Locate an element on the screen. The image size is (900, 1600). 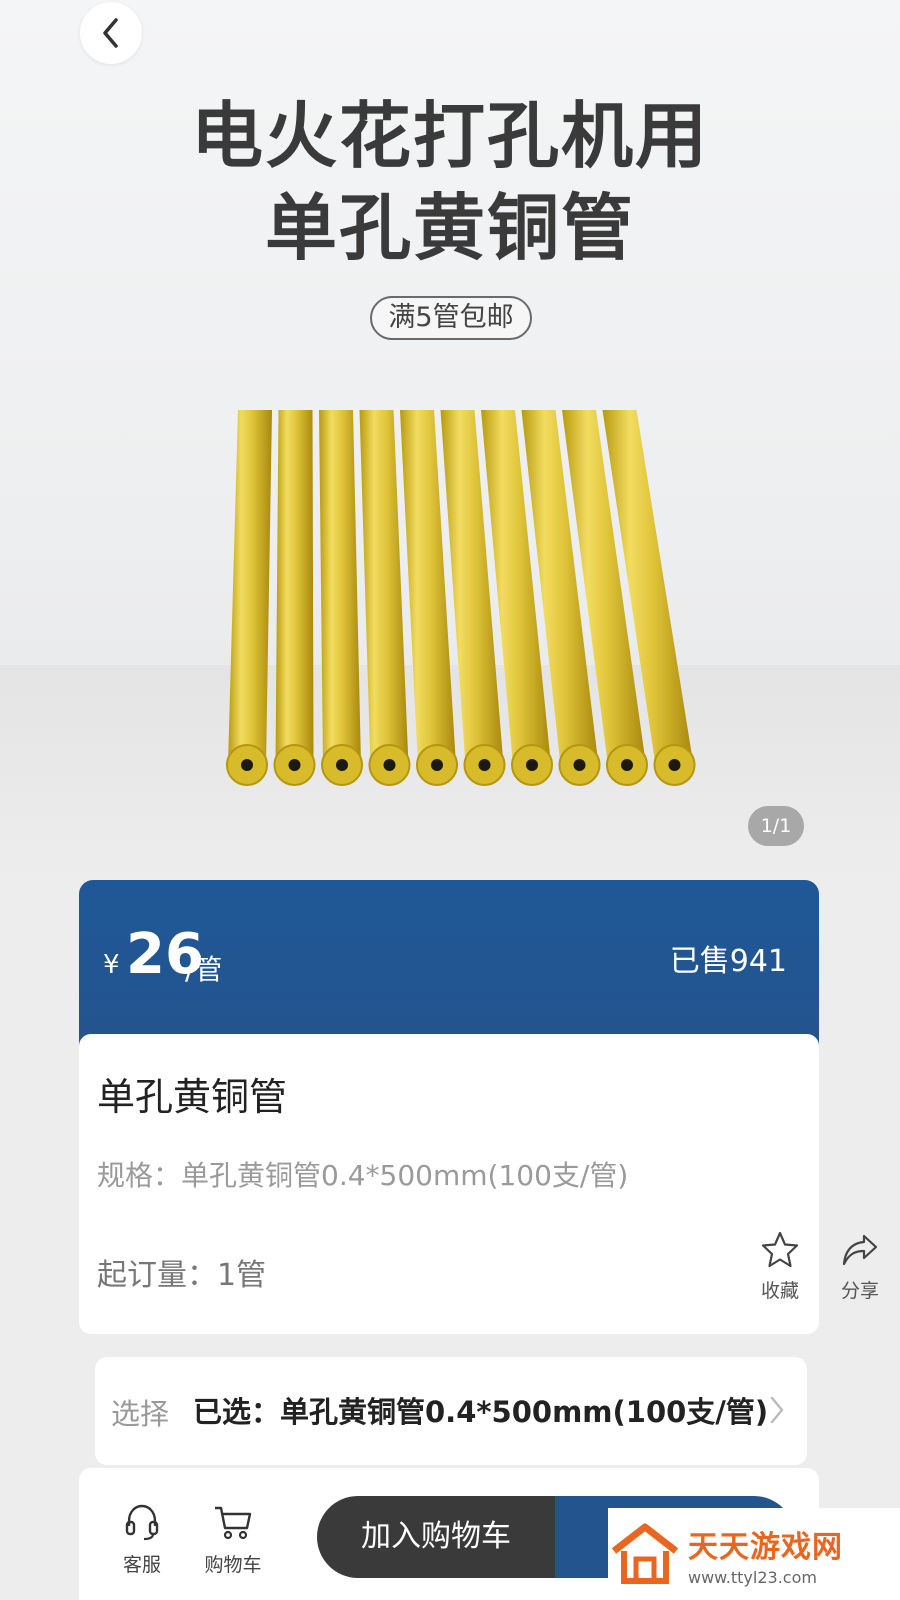
site-watermark: 天天游戏网 www.ttyl23.com is located at coordinates (754, 1554).